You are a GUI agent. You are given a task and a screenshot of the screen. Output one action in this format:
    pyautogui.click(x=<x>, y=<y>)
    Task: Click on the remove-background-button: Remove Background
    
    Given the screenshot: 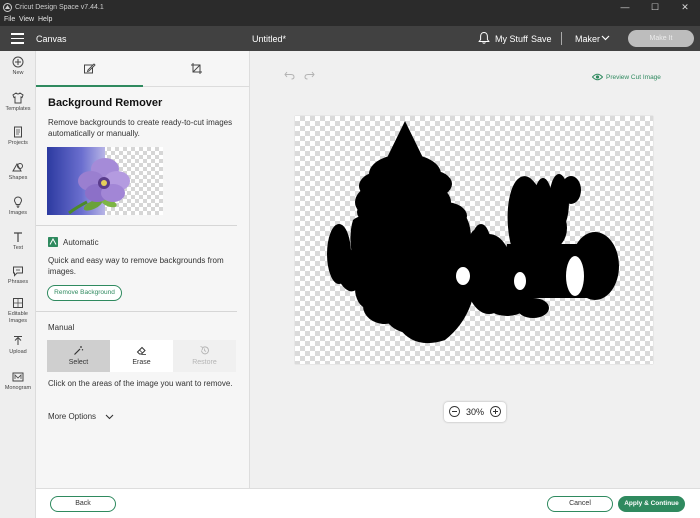 What is the action you would take?
    pyautogui.click(x=84, y=293)
    